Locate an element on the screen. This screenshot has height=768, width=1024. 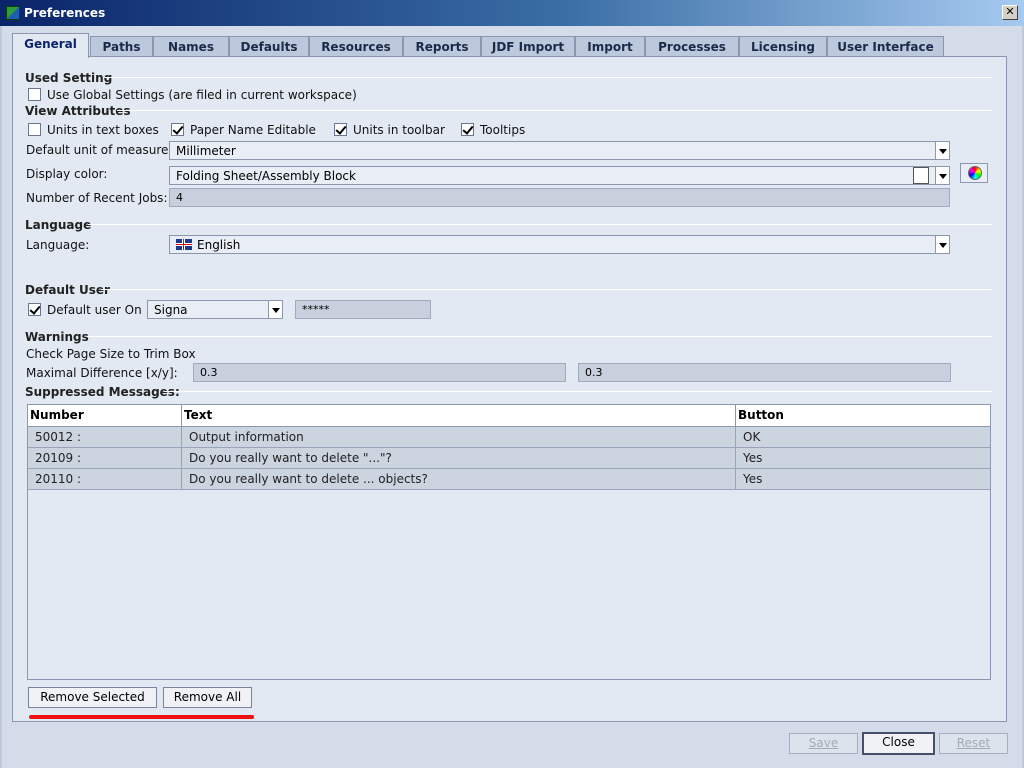
maximal-difference-label: Maximal Difference [x/y]: is located at coordinates (102, 373).